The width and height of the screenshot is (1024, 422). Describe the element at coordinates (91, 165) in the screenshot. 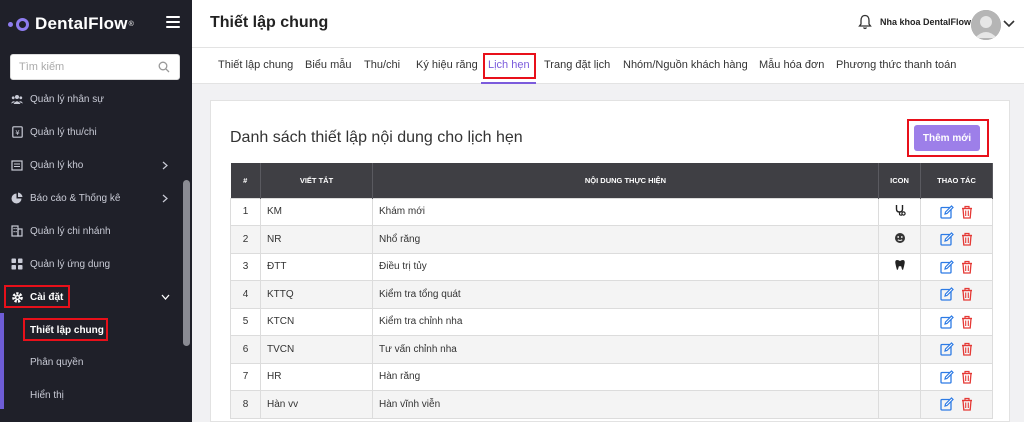

I see `sidebar-item-inventory: Quản lý kho` at that location.